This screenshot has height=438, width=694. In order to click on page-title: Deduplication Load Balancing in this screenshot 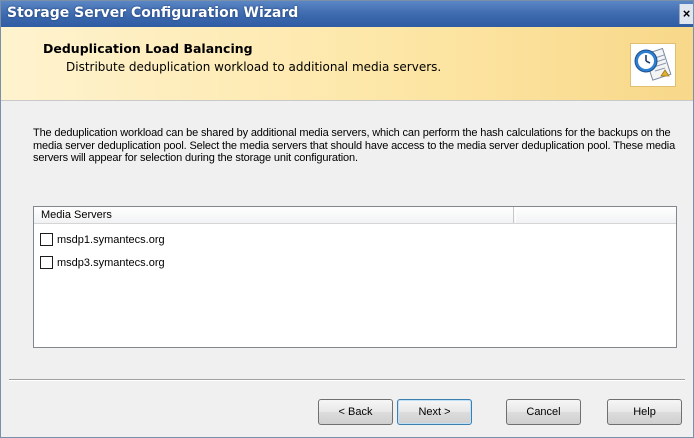, I will do `click(148, 48)`.